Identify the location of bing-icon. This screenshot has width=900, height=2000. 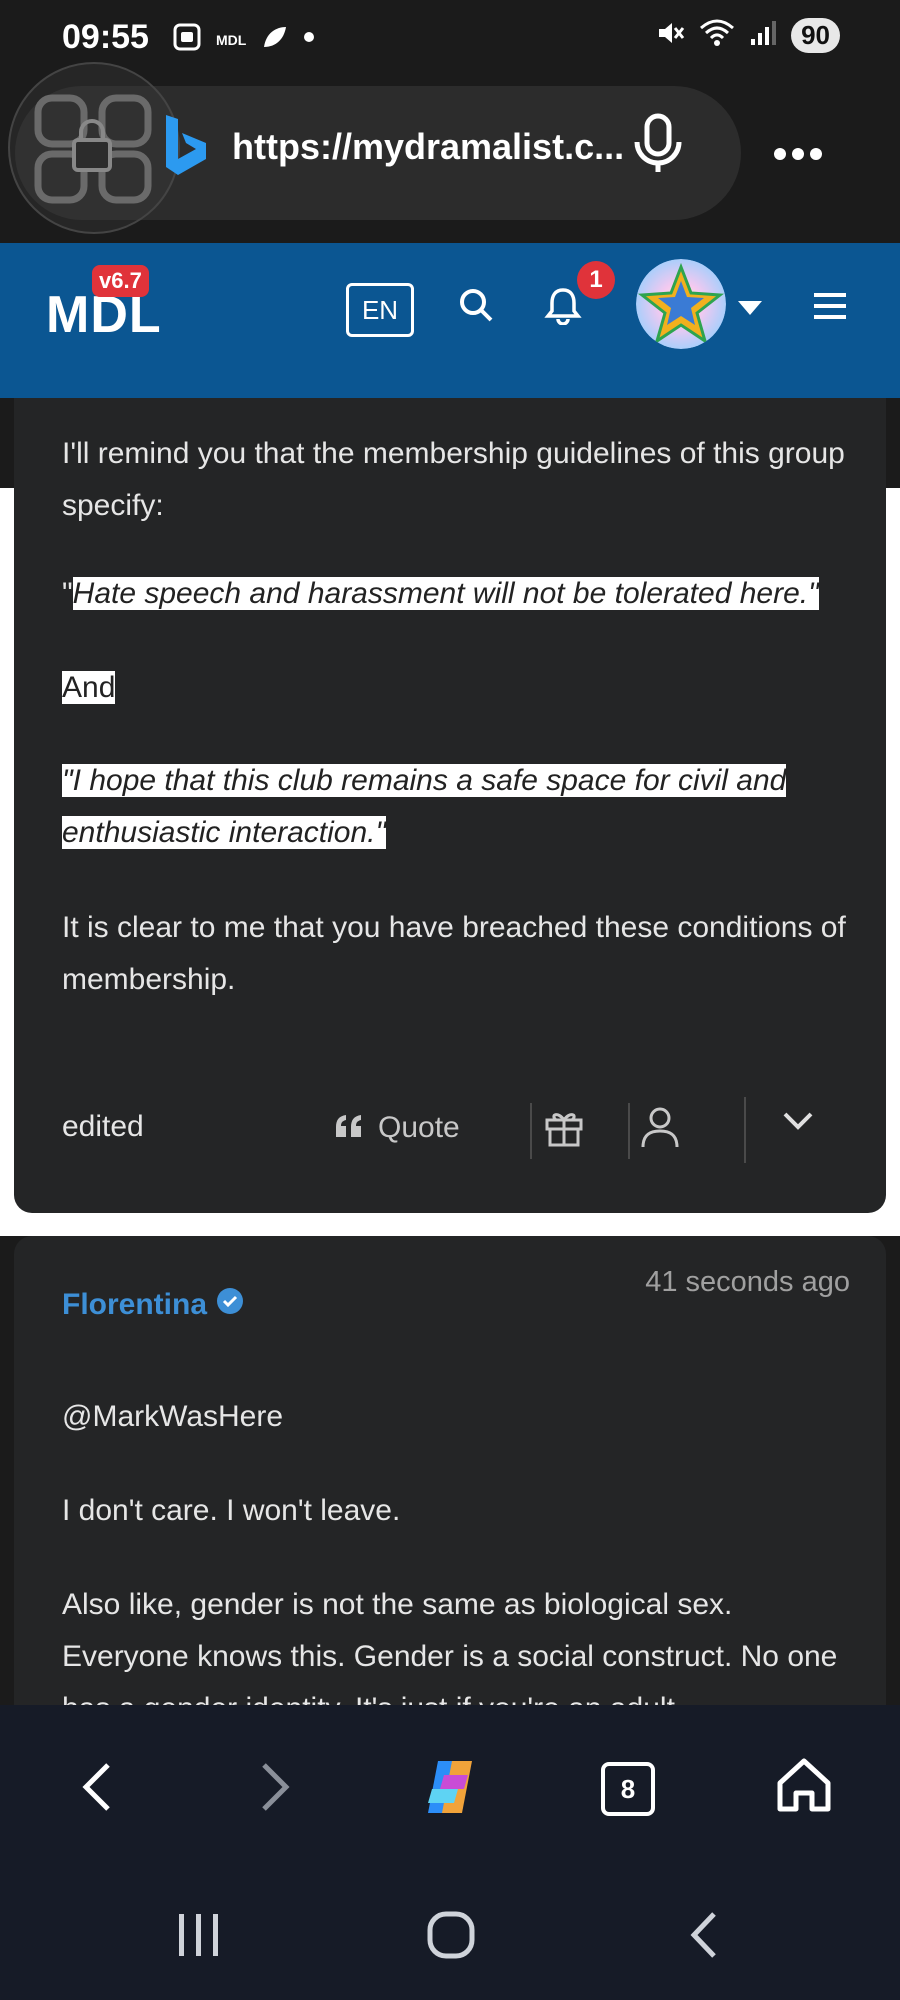
(185, 147).